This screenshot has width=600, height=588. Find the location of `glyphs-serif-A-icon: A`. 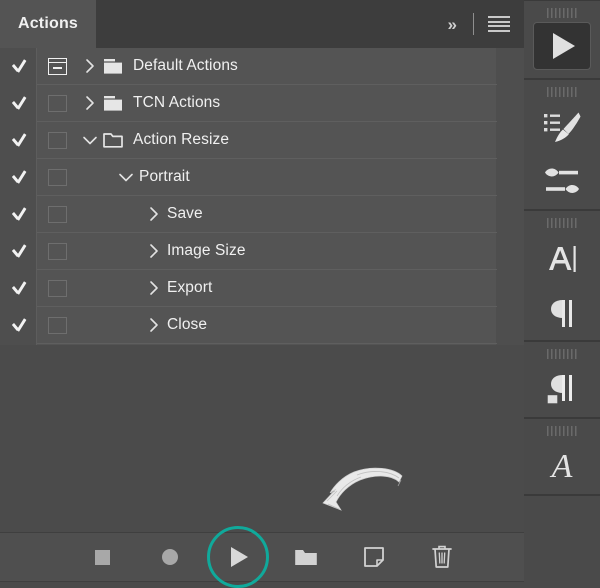

glyphs-serif-A-icon: A is located at coordinates (562, 466).